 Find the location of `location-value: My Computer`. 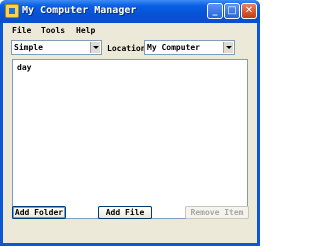

location-value: My Computer is located at coordinates (173, 47).